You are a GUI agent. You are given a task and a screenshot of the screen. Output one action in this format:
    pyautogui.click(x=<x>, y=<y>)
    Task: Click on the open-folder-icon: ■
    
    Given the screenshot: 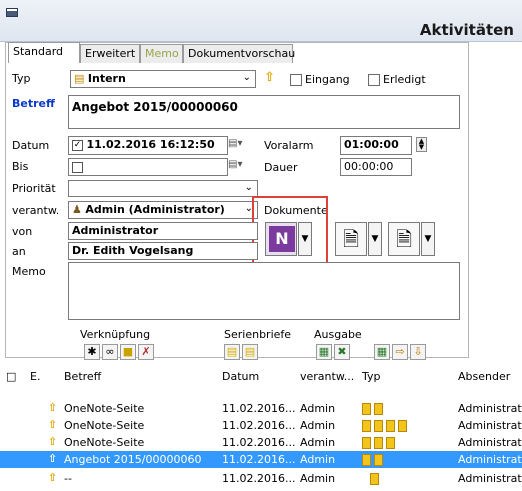 What is the action you would take?
    pyautogui.click(x=128, y=352)
    